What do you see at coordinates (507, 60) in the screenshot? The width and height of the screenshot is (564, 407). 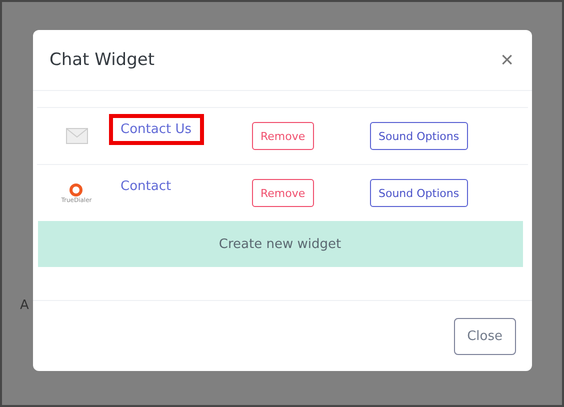 I see `close-button: ×` at bounding box center [507, 60].